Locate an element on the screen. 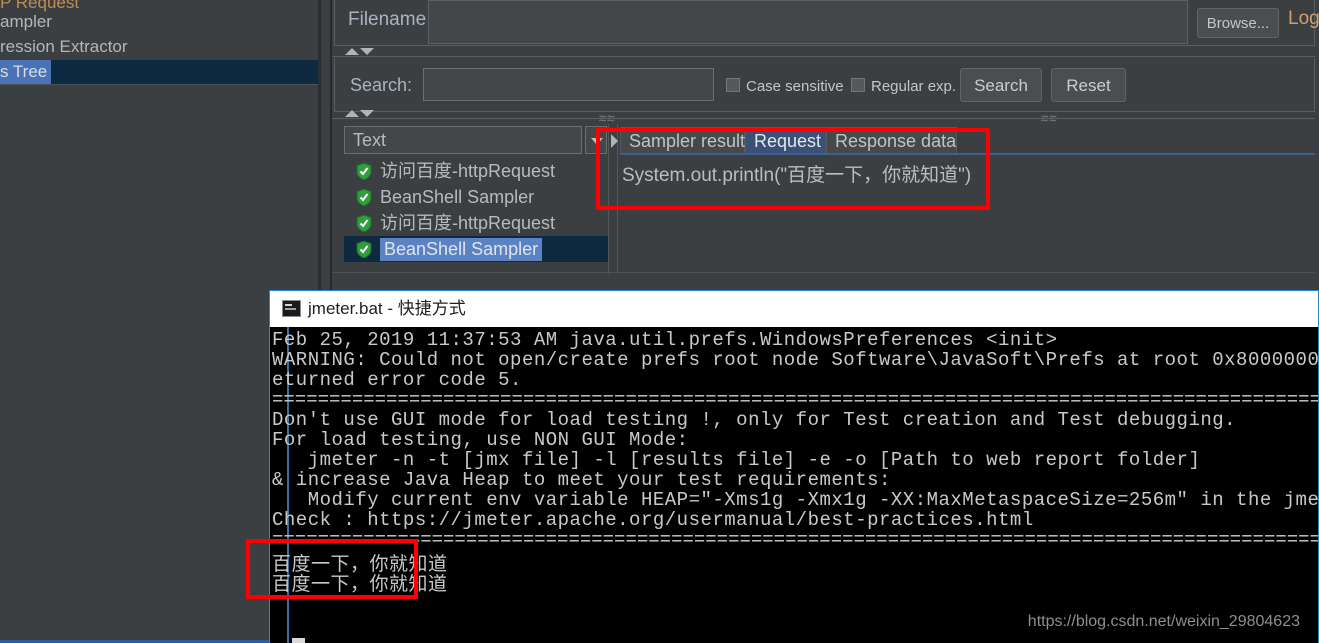 This screenshot has width=1319, height=643. search-split-line is located at coordinates (823, 118).